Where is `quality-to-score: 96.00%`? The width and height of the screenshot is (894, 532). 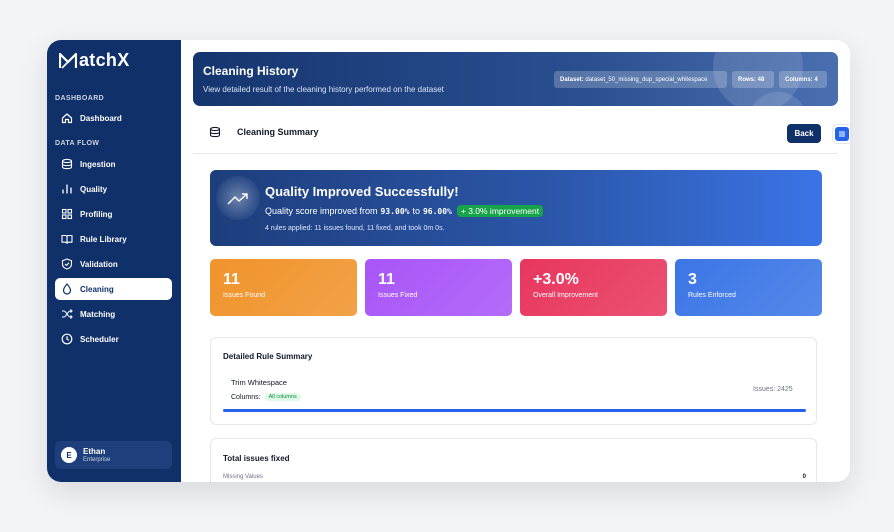 quality-to-score: 96.00% is located at coordinates (437, 211).